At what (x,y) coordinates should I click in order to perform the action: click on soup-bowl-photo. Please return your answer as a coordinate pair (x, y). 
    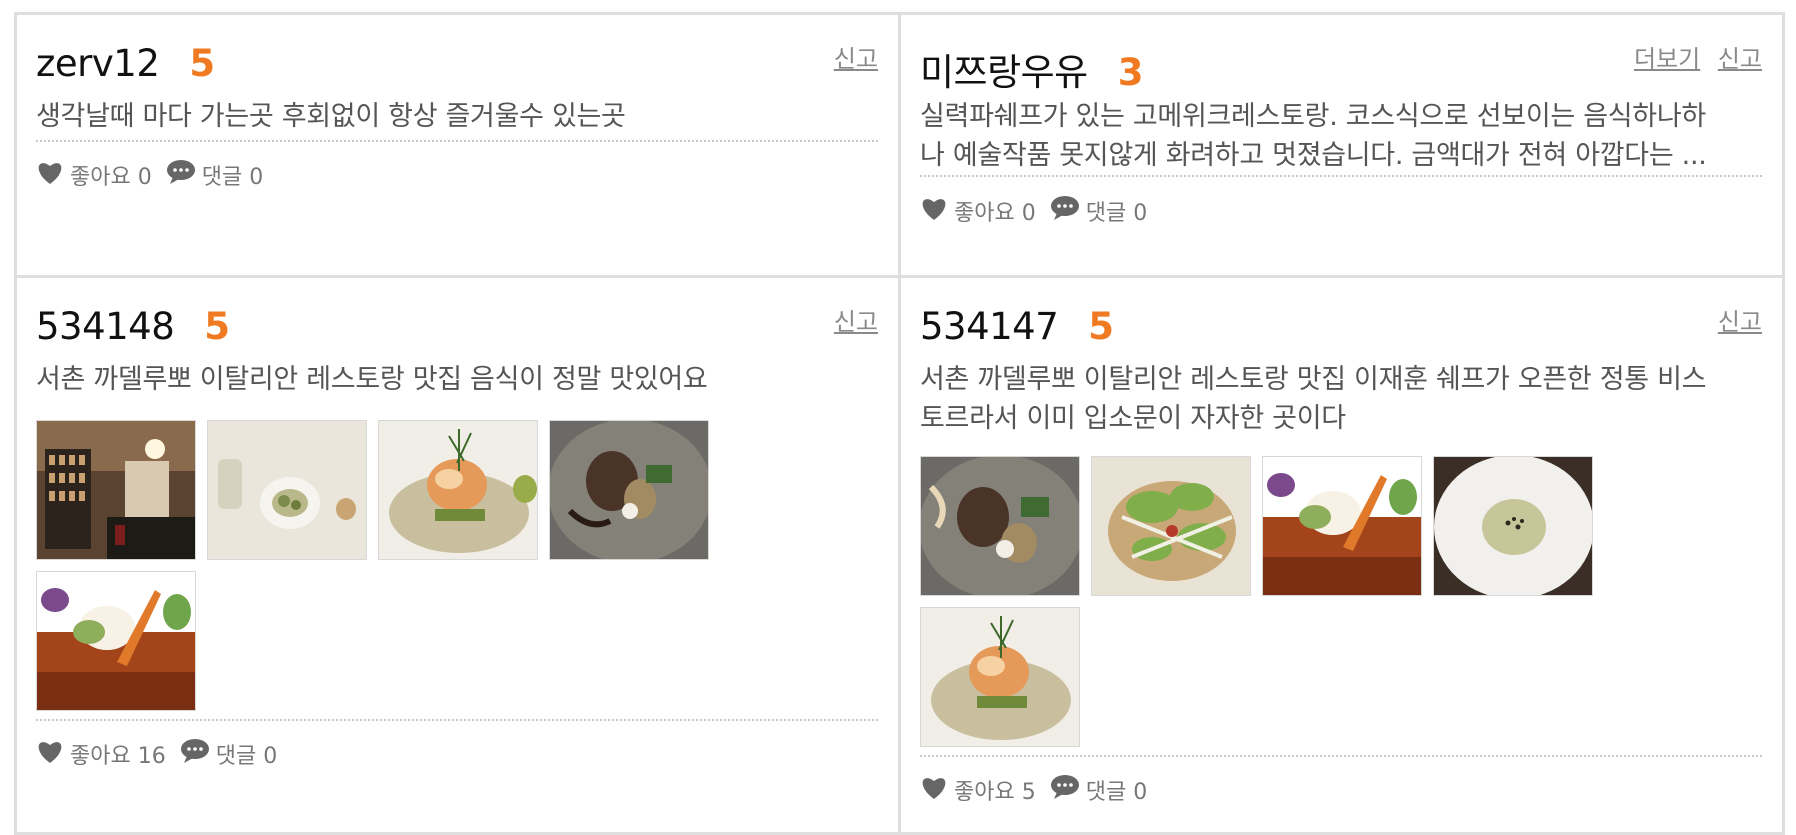
    Looking at the image, I should click on (1513, 526).